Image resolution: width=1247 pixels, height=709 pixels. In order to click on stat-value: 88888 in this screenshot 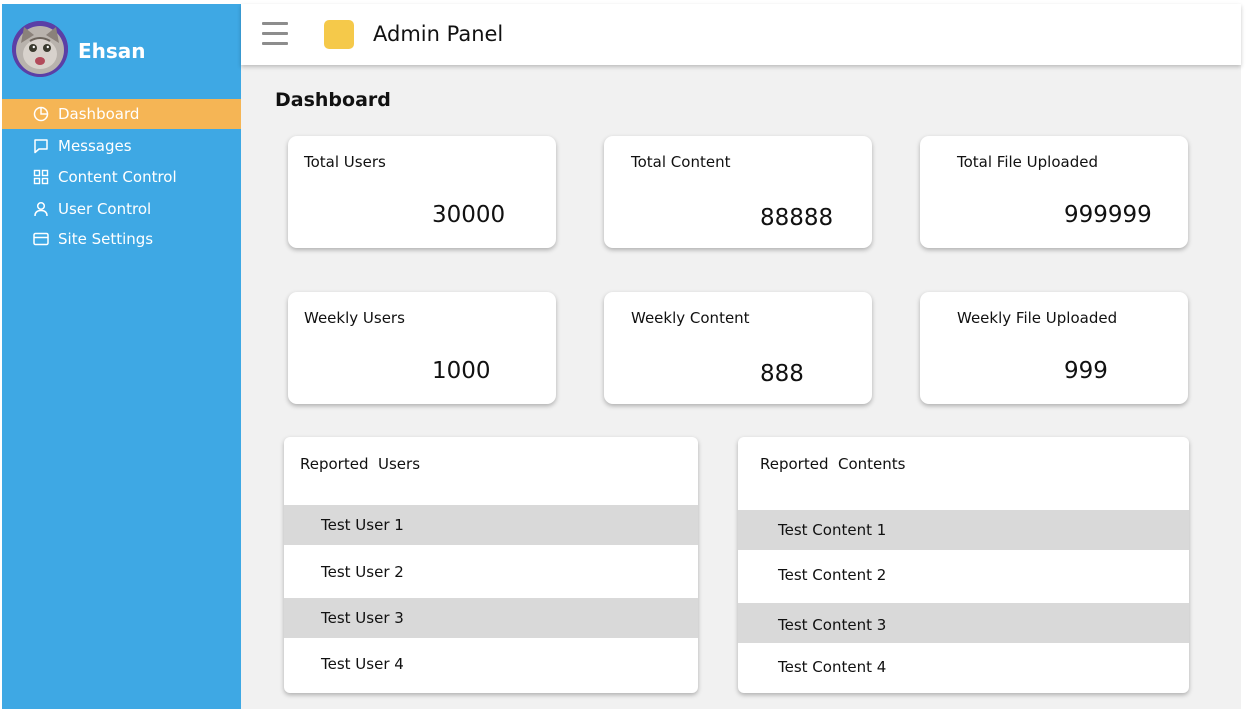, I will do `click(797, 218)`.